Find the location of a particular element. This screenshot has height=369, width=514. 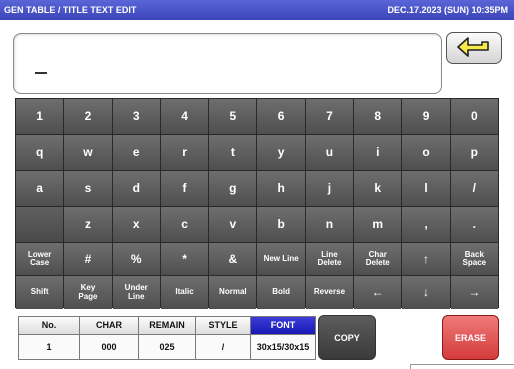

key-row5-sym-3: * is located at coordinates (184, 259).